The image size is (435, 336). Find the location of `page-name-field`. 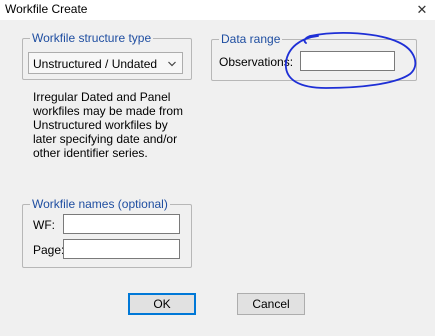

page-name-field is located at coordinates (121, 249).